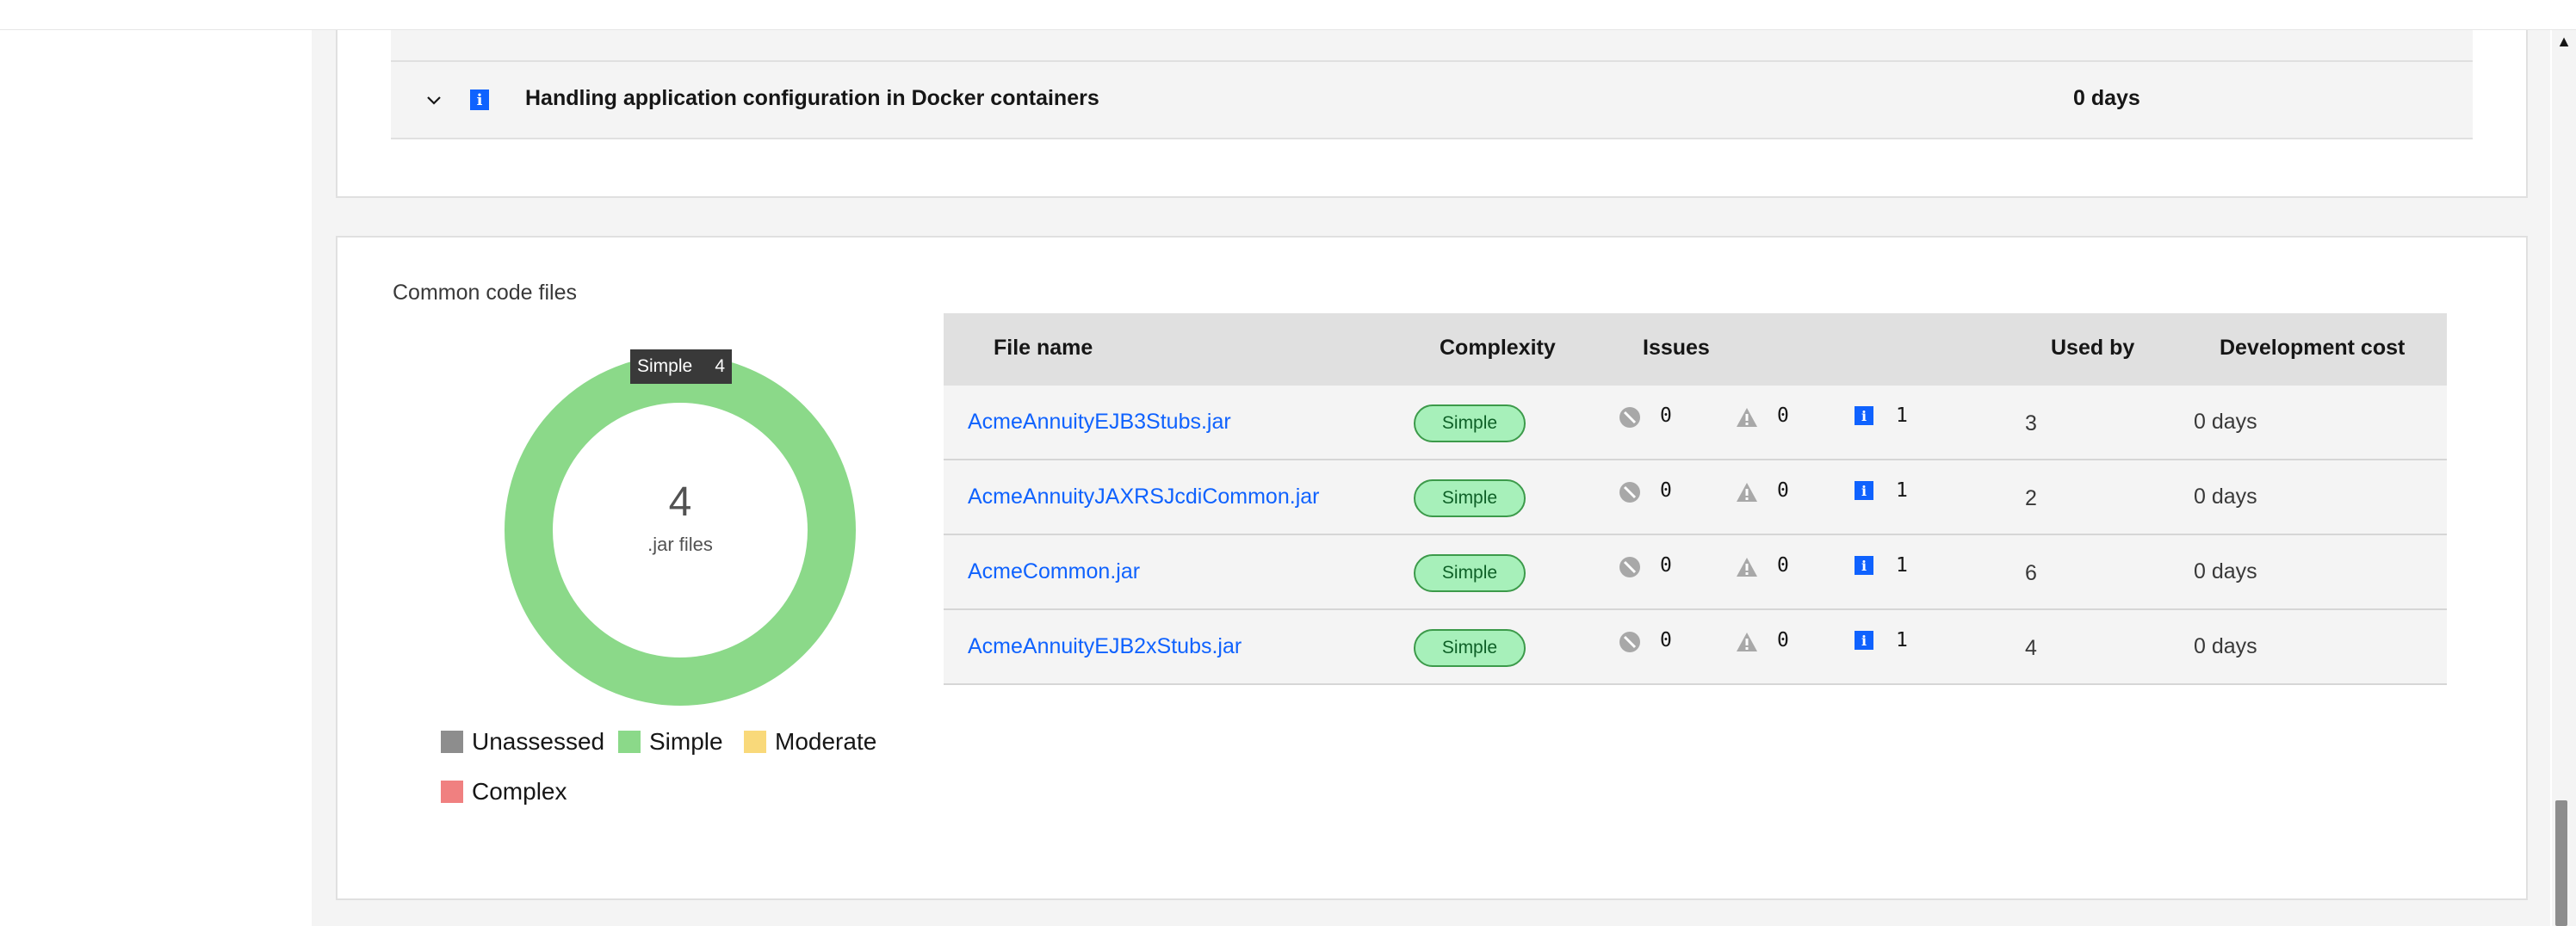 Image resolution: width=2576 pixels, height=926 pixels. Describe the element at coordinates (1043, 348) in the screenshot. I see `header-file-name: File name` at that location.